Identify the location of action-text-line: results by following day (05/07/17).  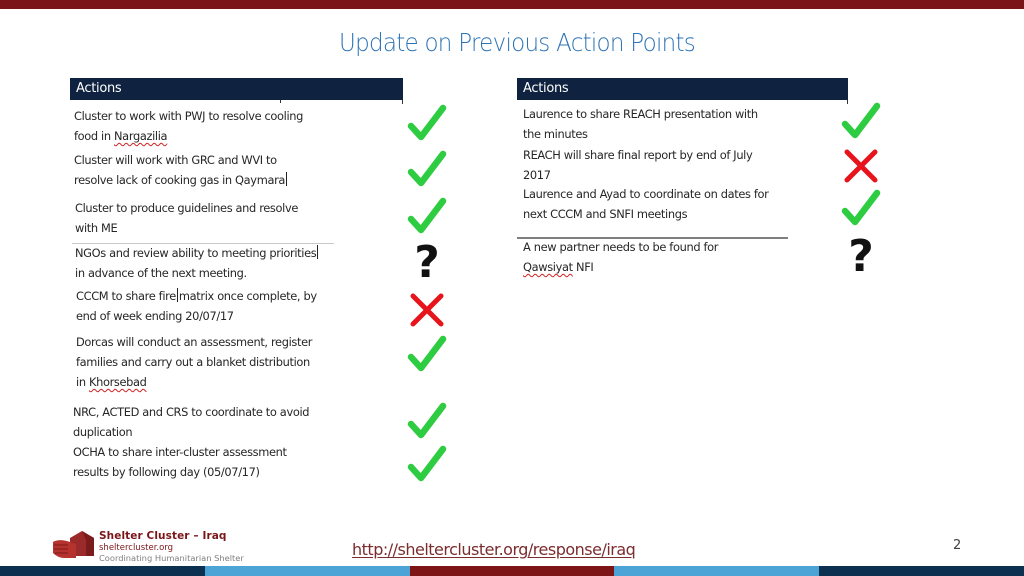
(166, 472).